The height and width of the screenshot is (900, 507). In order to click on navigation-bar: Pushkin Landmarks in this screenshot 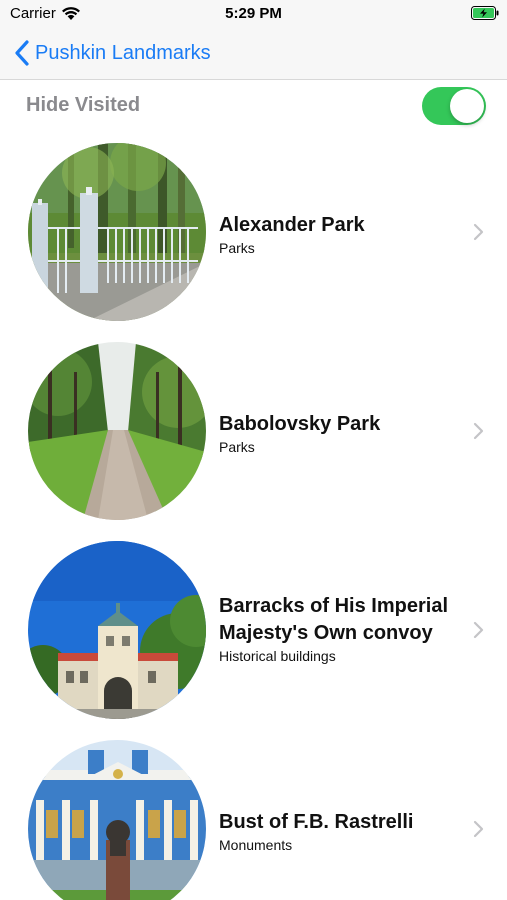, I will do `click(253, 54)`.